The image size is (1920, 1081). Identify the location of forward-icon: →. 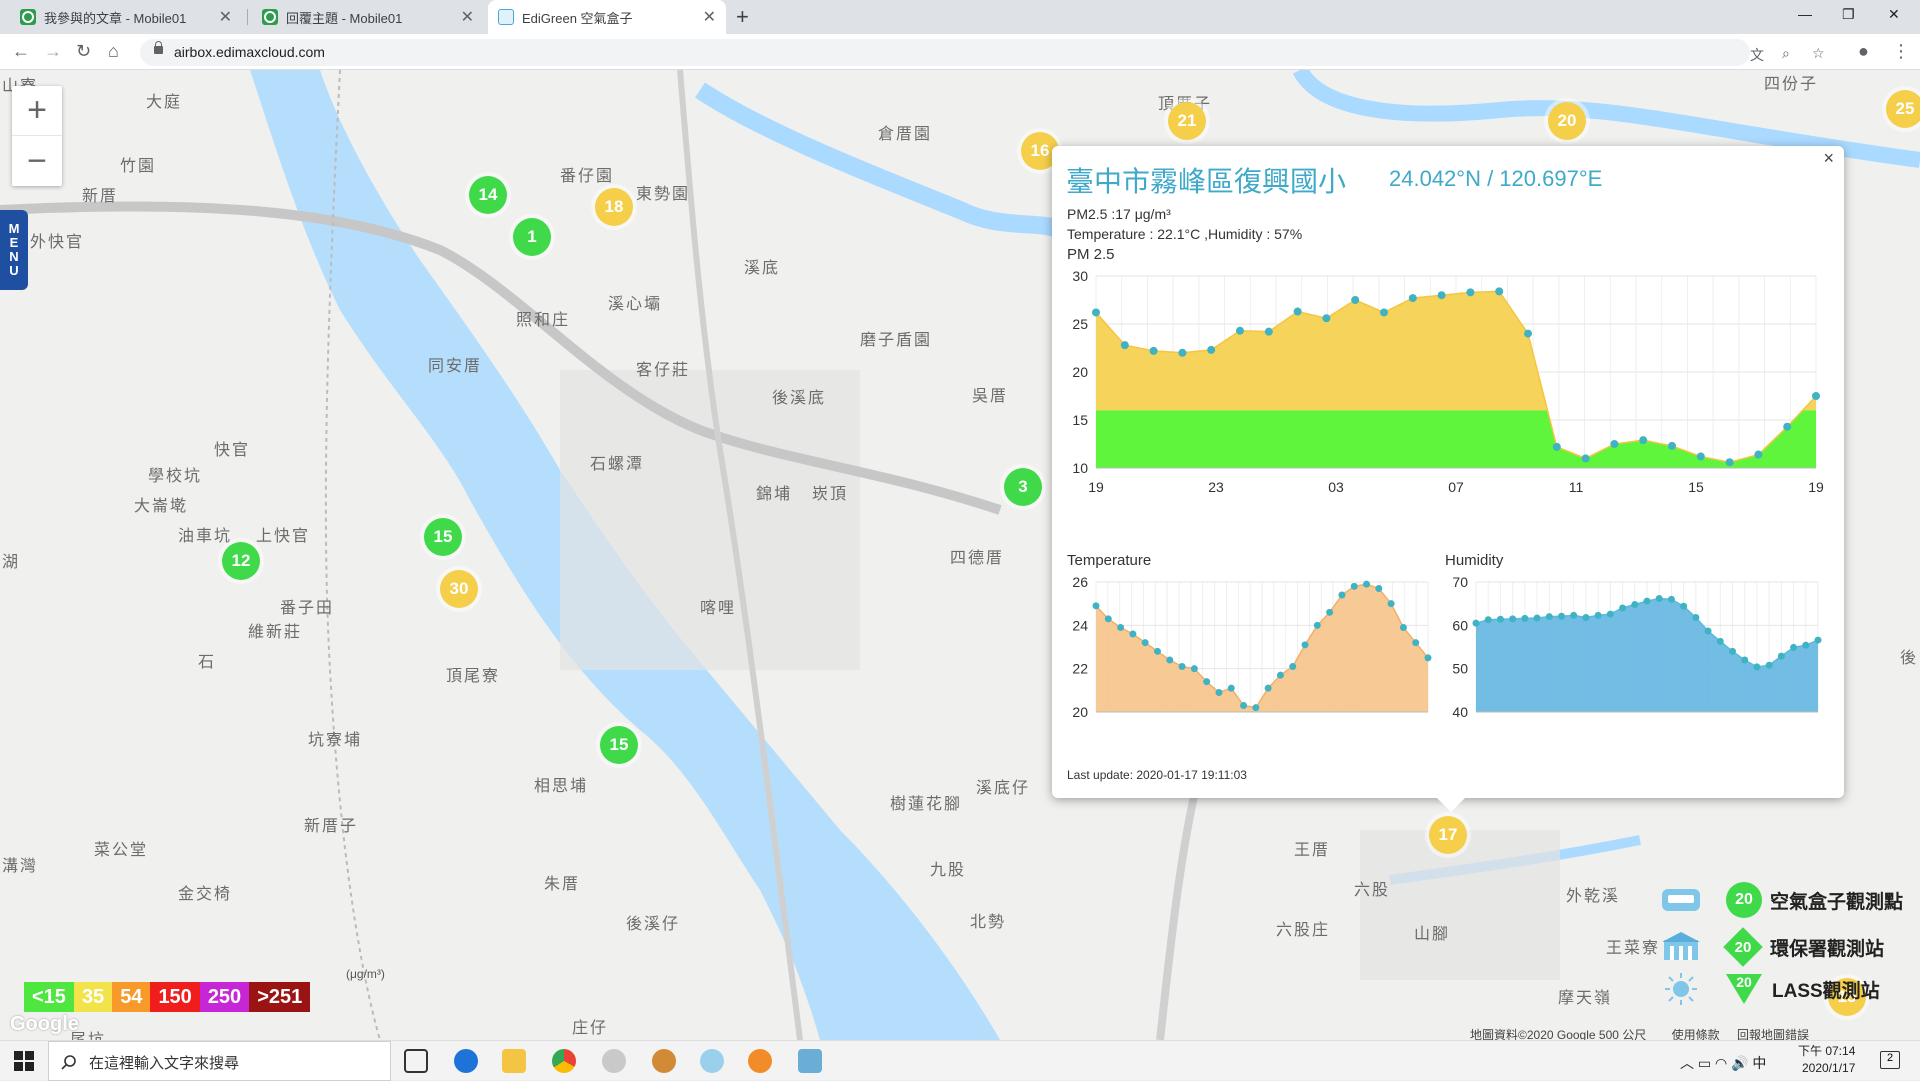
(53, 51).